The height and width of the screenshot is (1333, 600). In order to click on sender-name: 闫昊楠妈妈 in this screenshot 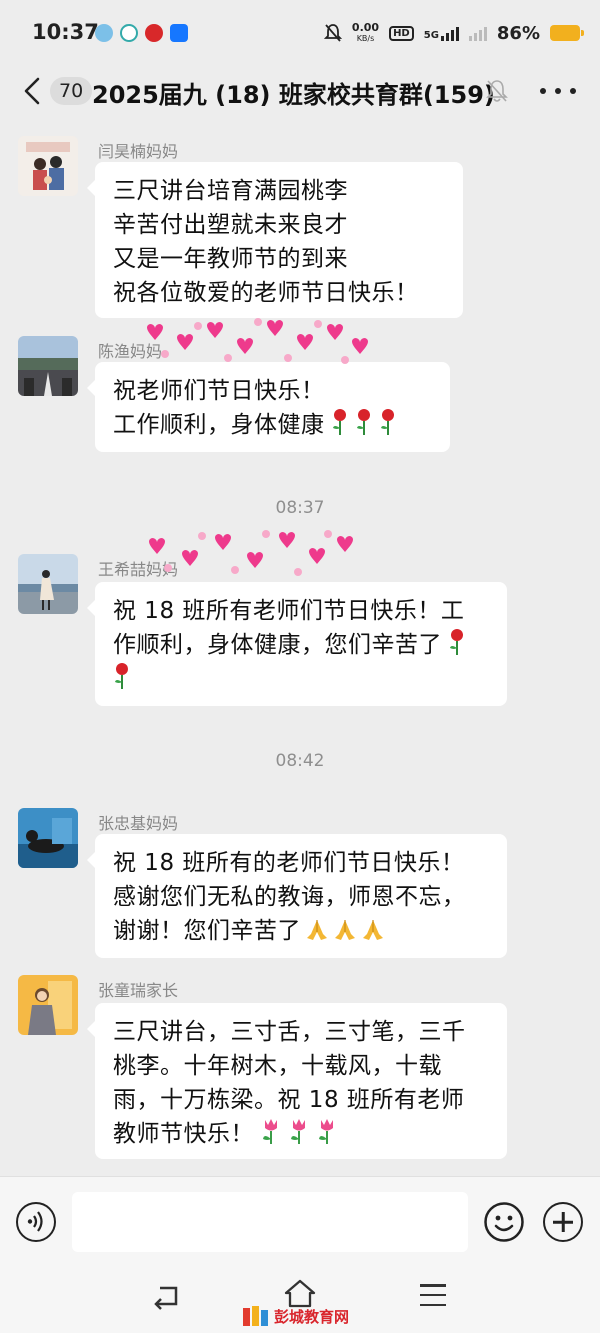, I will do `click(138, 151)`.